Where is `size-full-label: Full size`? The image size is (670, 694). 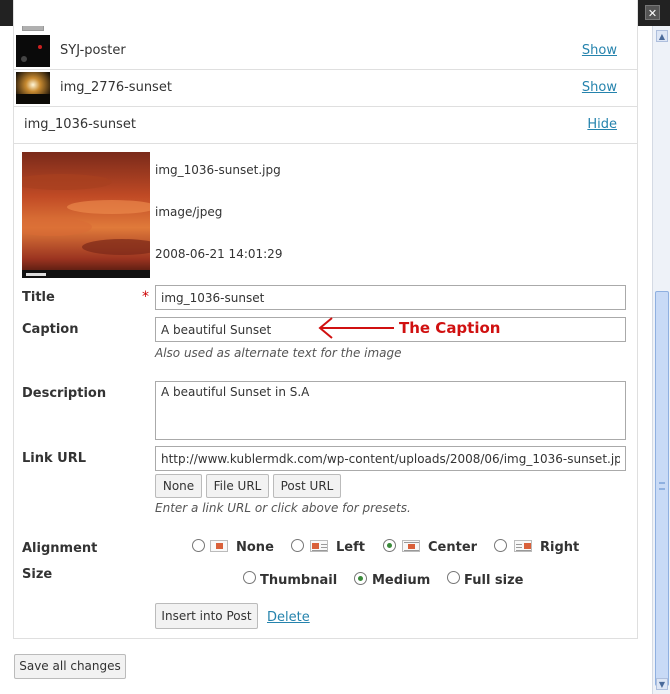 size-full-label: Full size is located at coordinates (494, 580).